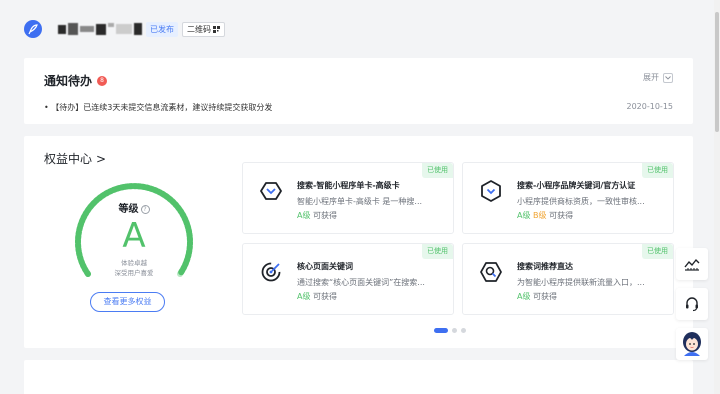  What do you see at coordinates (358, 29) in the screenshot?
I see `top-bar: 已发布 二维码` at bounding box center [358, 29].